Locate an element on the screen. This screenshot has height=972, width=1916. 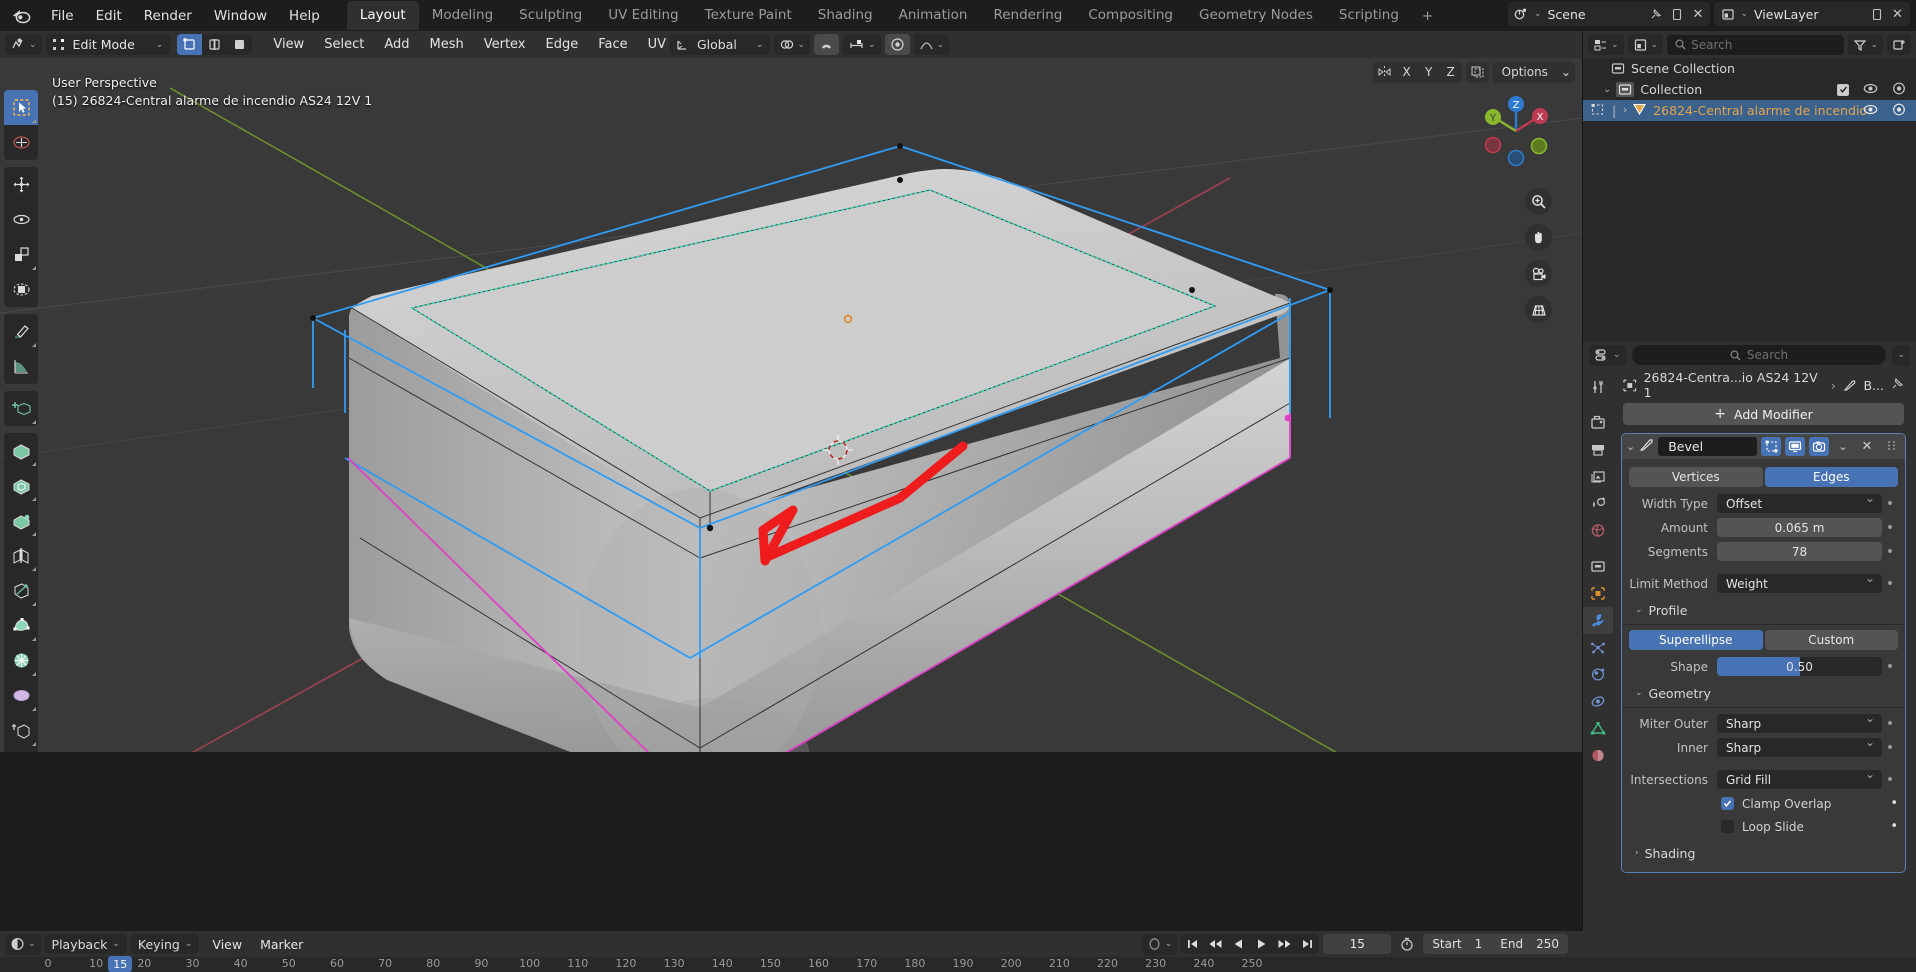
disable-in-renders-icon is located at coordinates (1899, 90).